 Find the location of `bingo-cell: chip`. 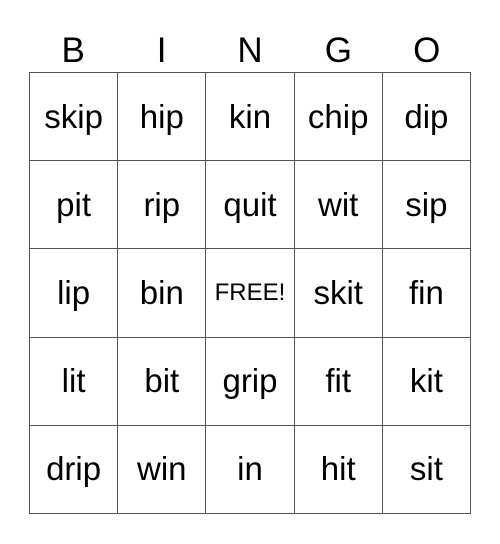

bingo-cell: chip is located at coordinates (338, 117).